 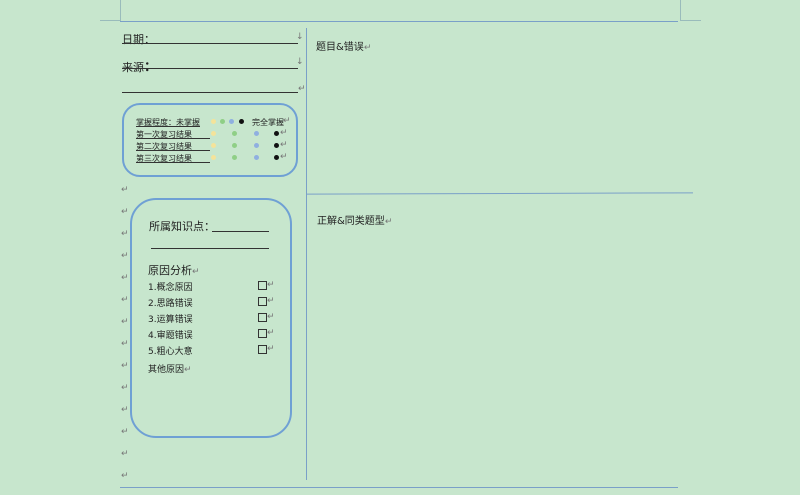 I want to click on reason-title: 原因分析↵, so click(x=174, y=270).